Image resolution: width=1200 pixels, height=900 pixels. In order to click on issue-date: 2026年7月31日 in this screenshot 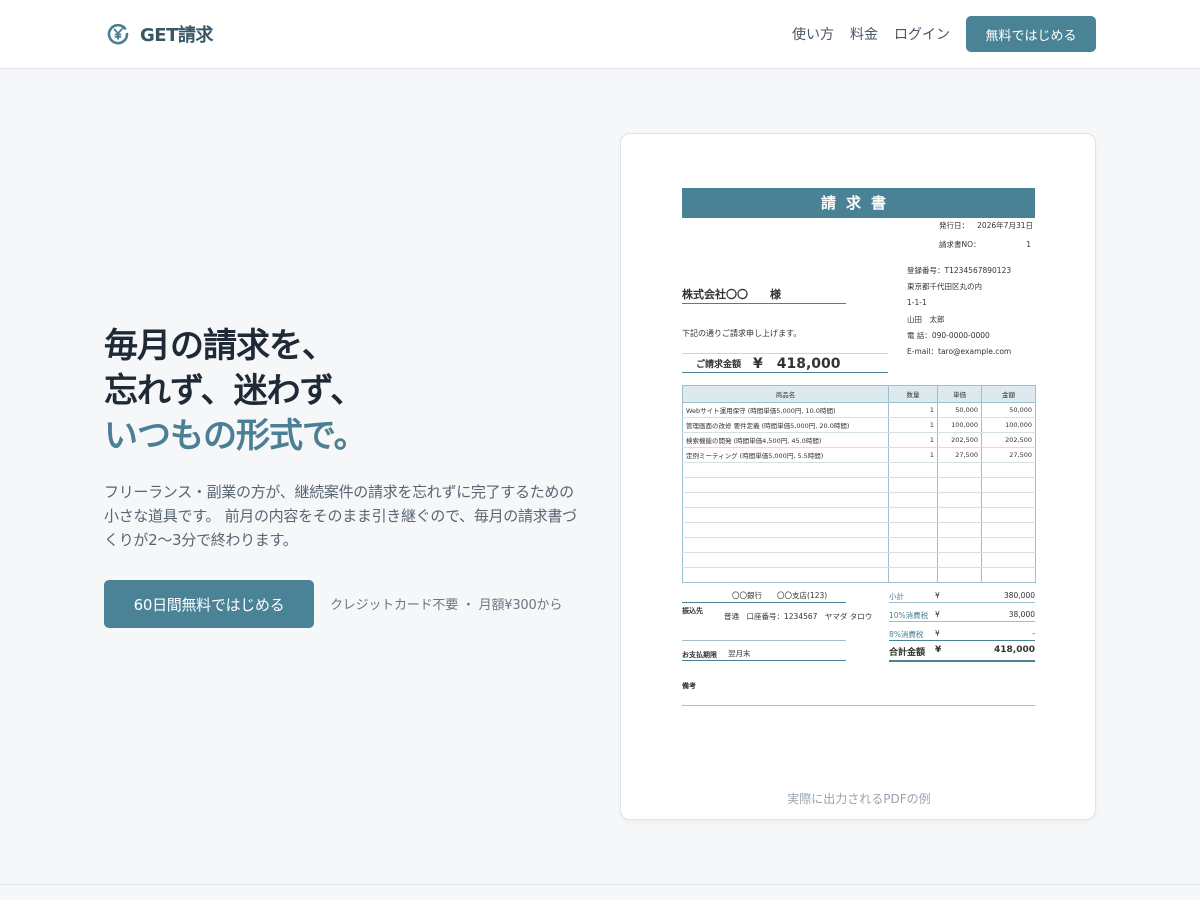, I will do `click(1005, 225)`.